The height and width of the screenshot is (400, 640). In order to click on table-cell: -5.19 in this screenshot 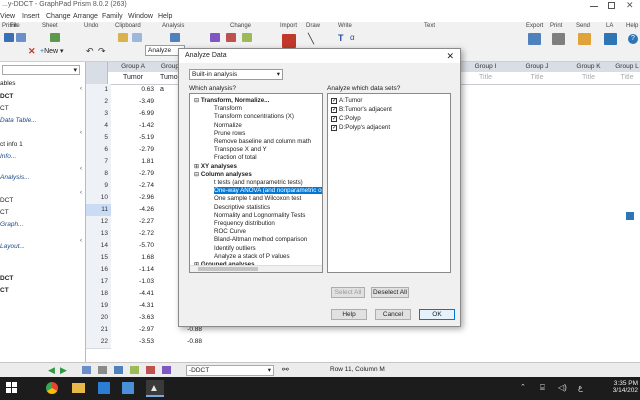, I will do `click(131, 138)`.